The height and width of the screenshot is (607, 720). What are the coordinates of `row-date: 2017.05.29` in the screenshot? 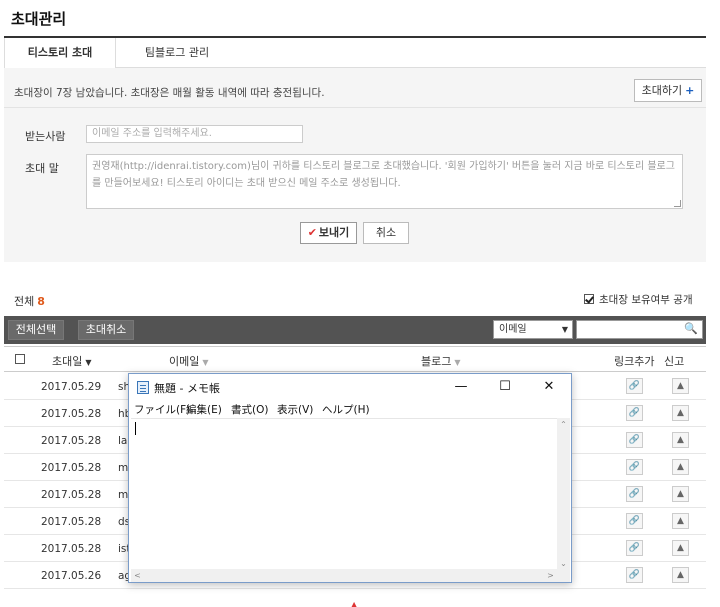 It's located at (71, 387).